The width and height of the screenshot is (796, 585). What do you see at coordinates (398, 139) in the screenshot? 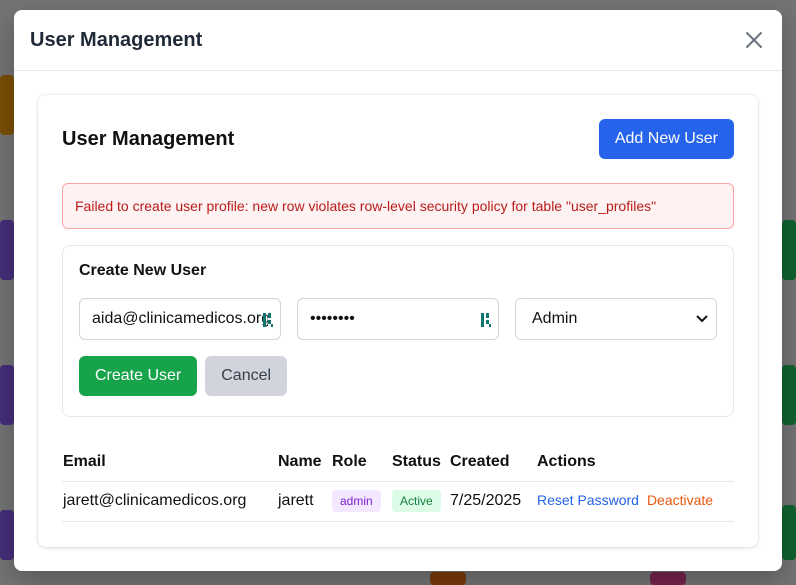
I see `card-header: User Management Add New User` at bounding box center [398, 139].